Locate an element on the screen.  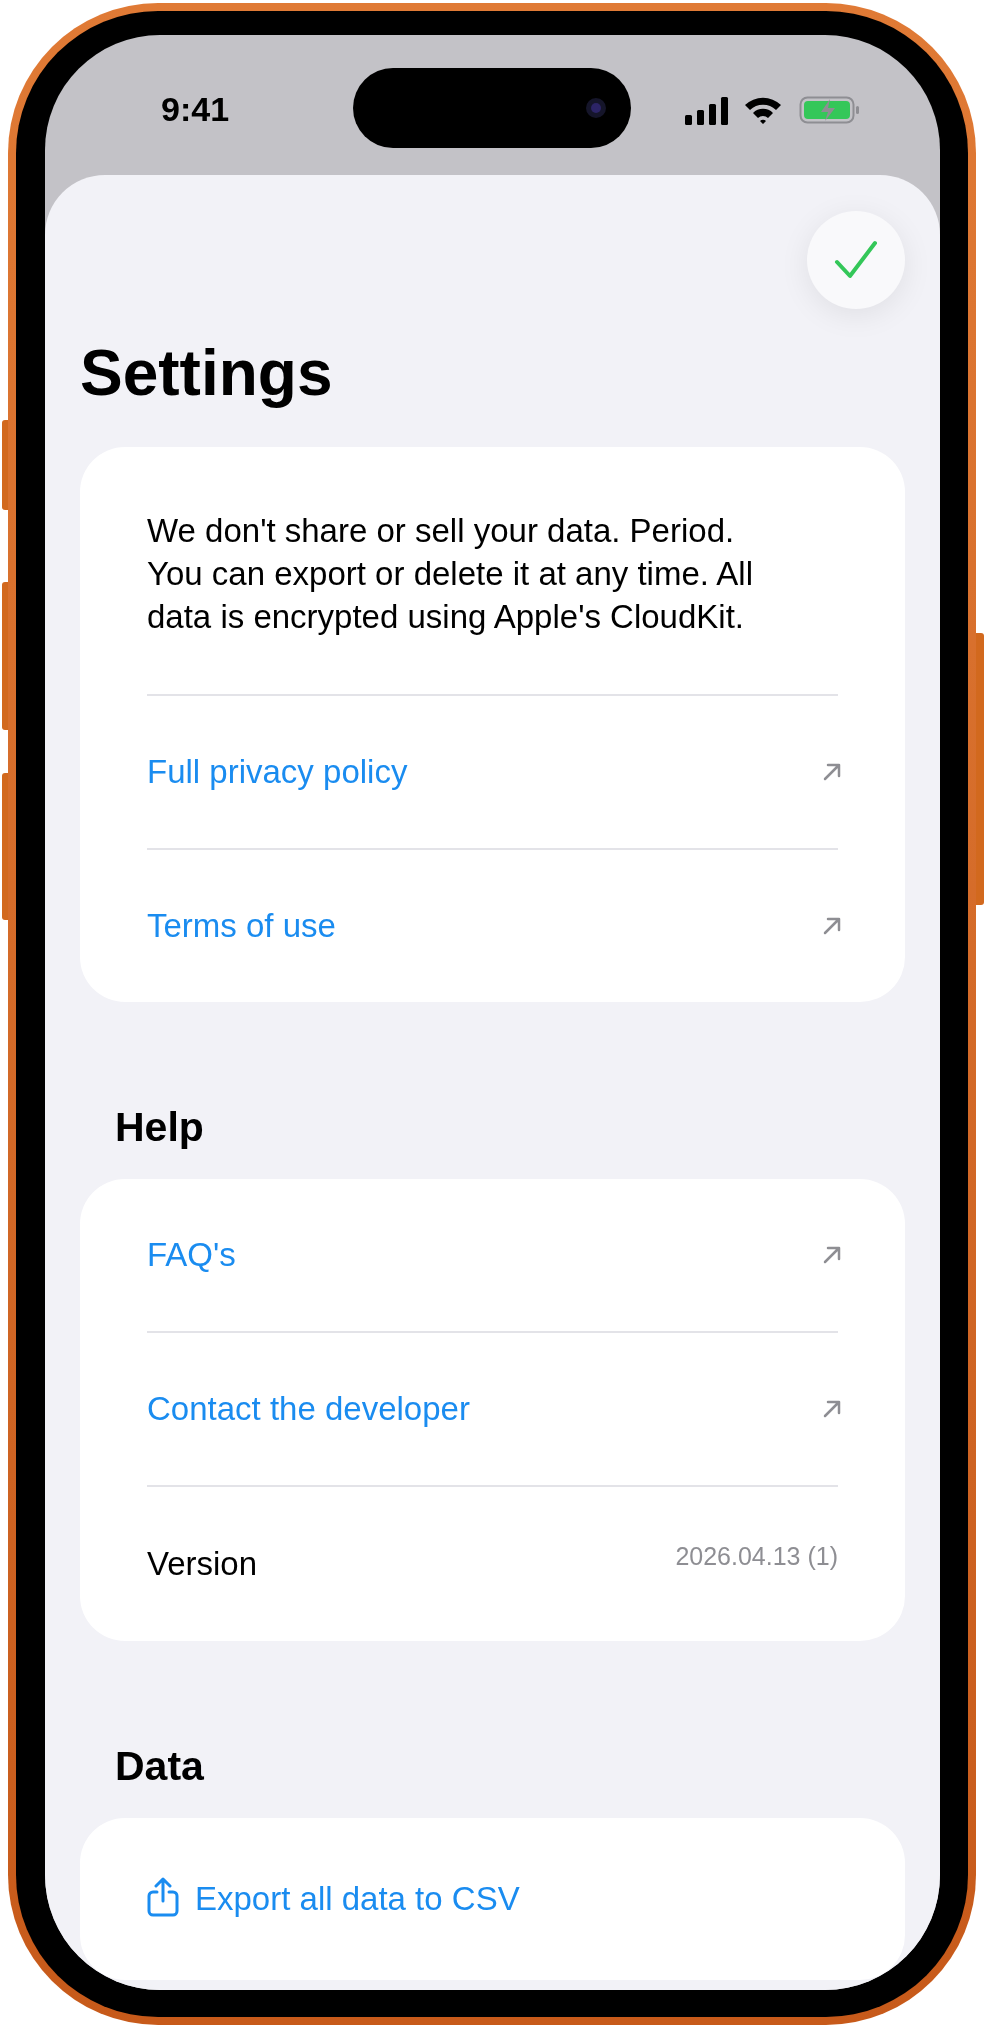
link-row: Terms of use is located at coordinates (492, 926).